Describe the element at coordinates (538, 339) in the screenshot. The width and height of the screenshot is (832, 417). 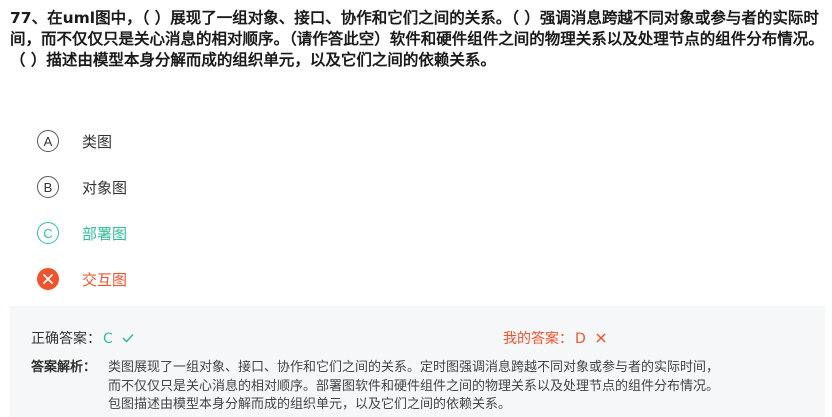
I see `my-answer-label: 我的答案：` at that location.